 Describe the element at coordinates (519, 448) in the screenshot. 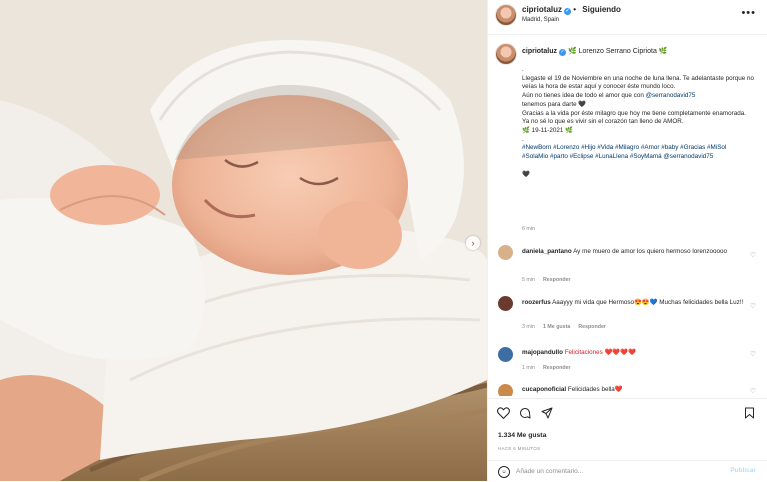

I see `post-time-ago: HACE 6 MINUTOS` at that location.